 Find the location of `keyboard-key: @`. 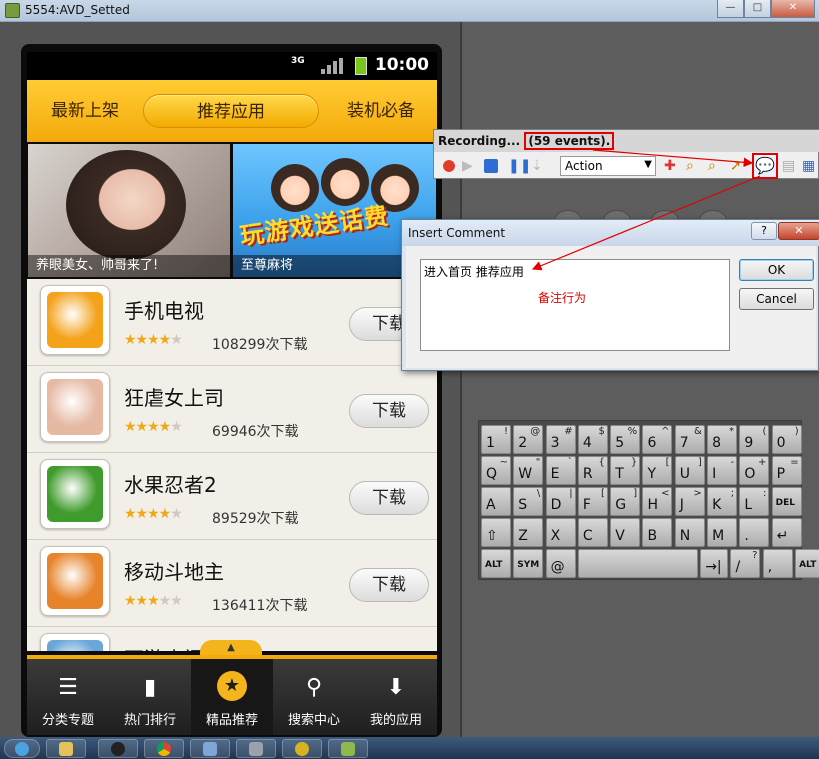

keyboard-key: @ is located at coordinates (560, 563).